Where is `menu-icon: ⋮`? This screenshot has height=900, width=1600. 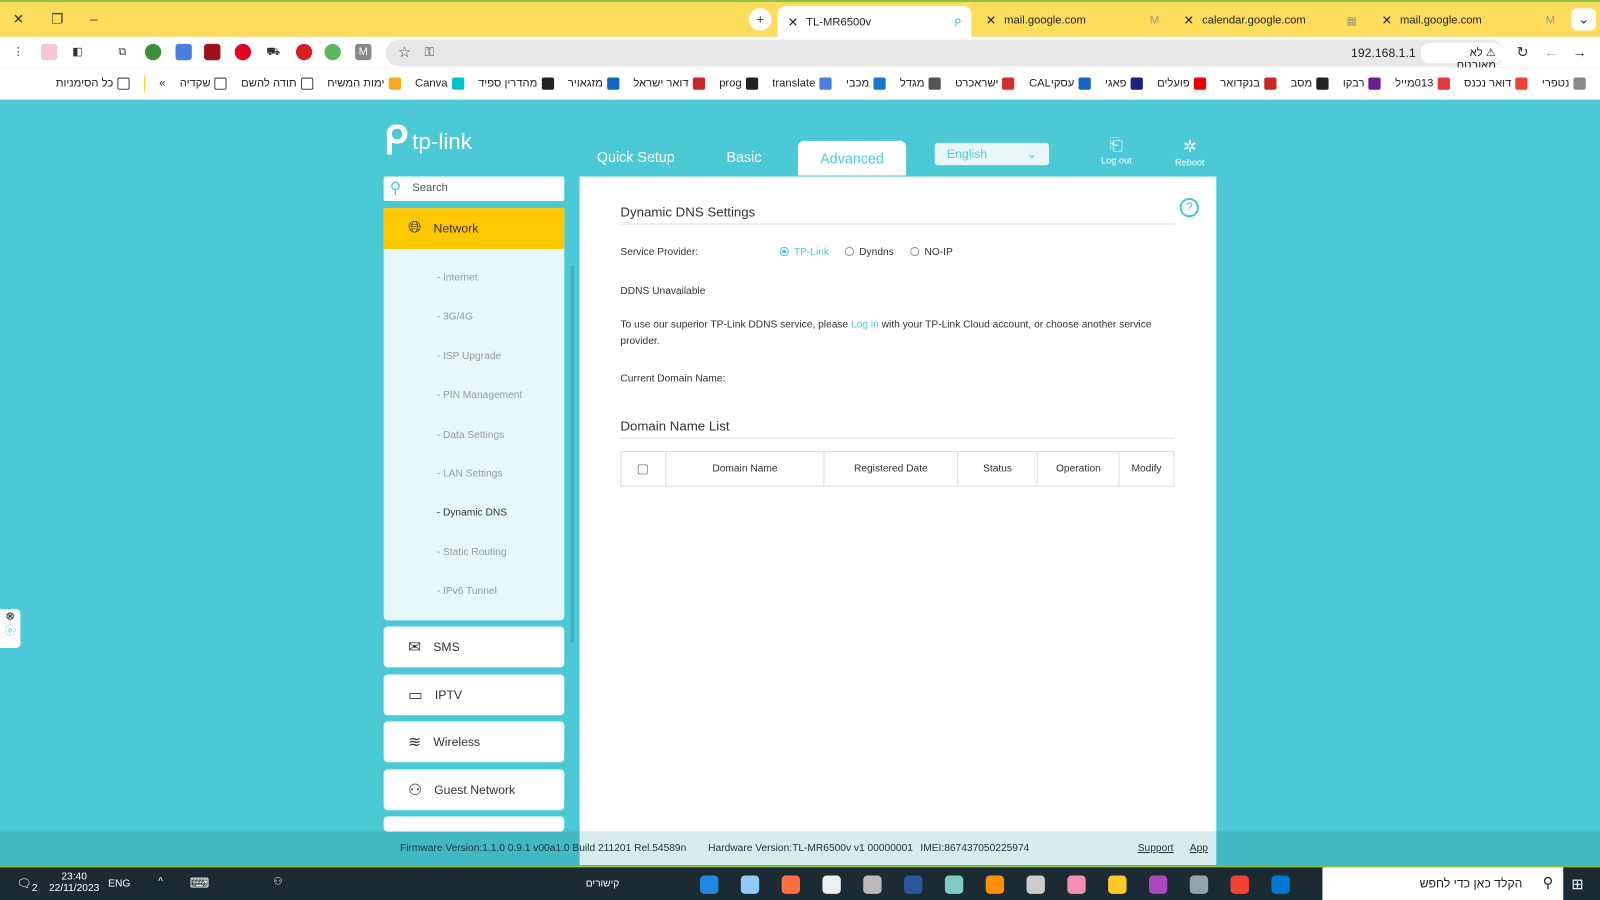 menu-icon: ⋮ is located at coordinates (18, 52).